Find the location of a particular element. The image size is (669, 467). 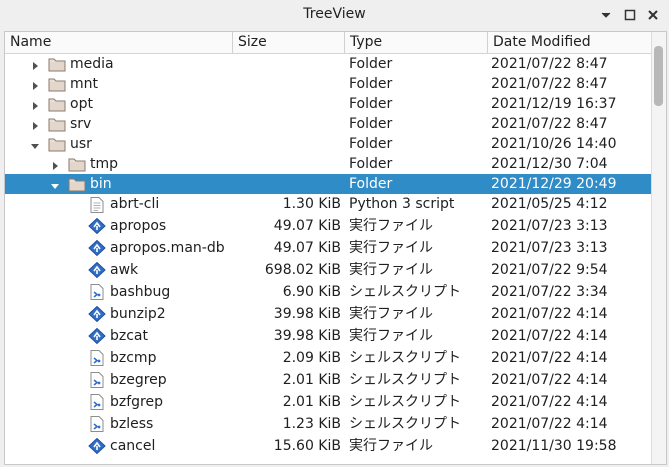

row-date: 2021/07/22 9:54 is located at coordinates (549, 270).